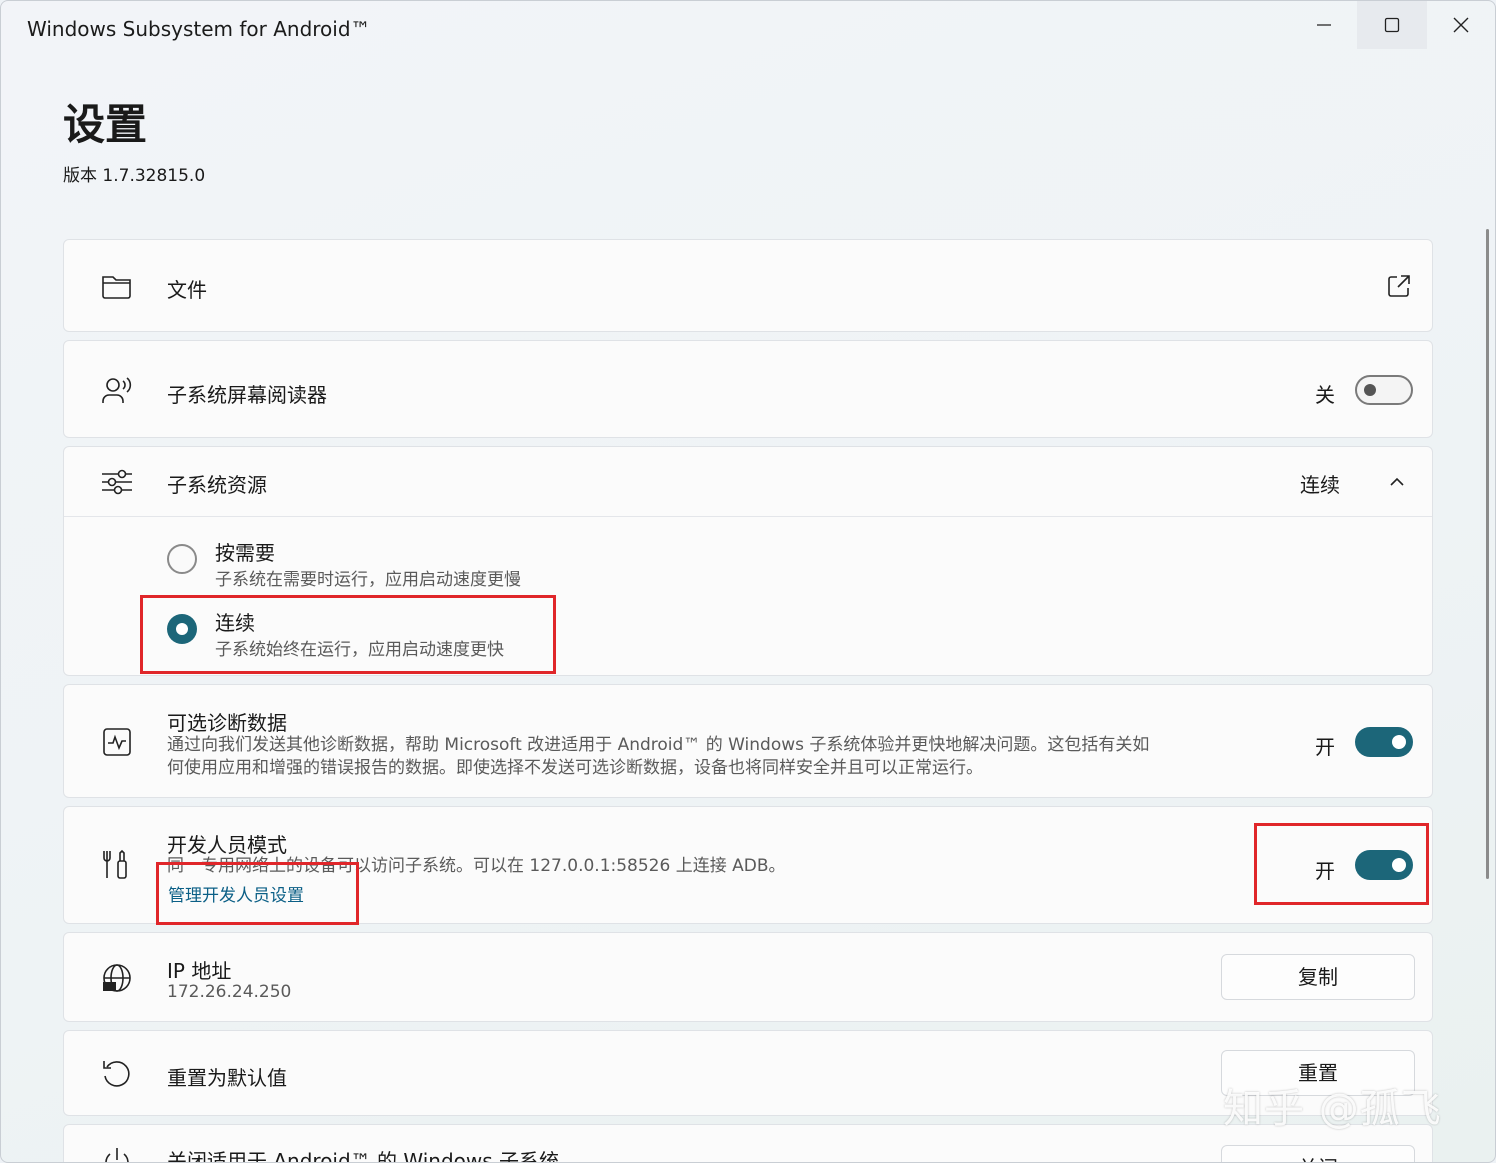 The width and height of the screenshot is (1496, 1163). Describe the element at coordinates (1341, 864) in the screenshot. I see `highlight-developer-toggle` at that location.